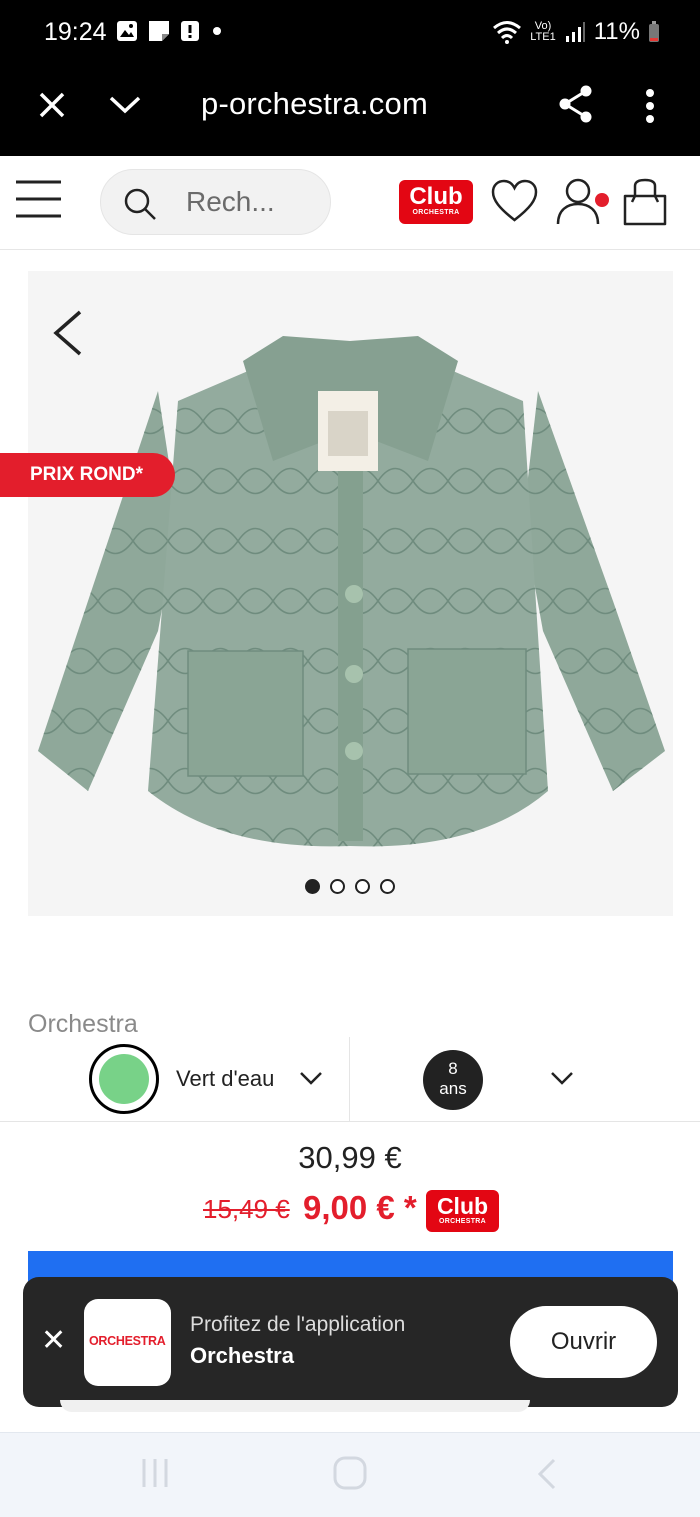  I want to click on back-icon, so click(547, 1474).